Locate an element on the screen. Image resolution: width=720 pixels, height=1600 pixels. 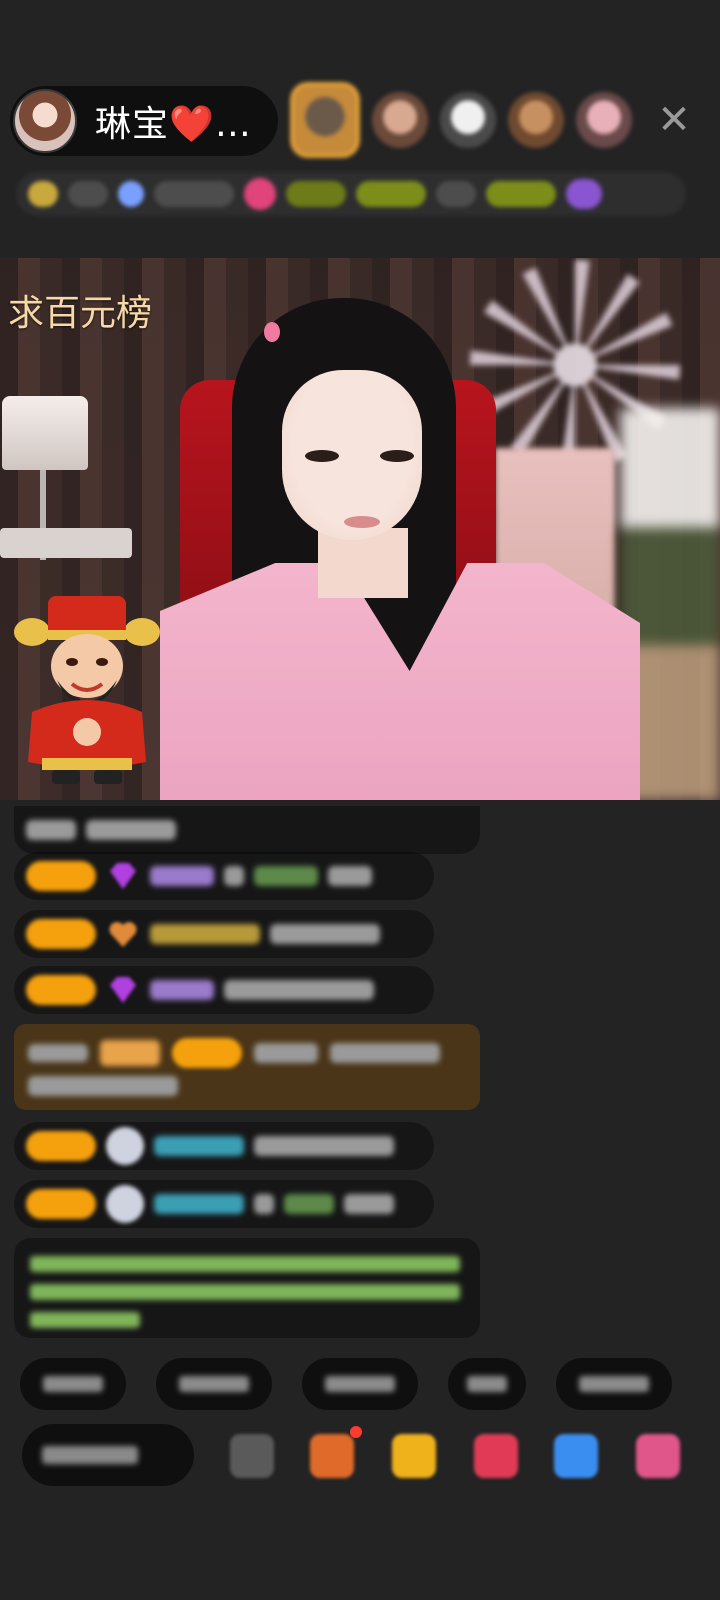
gift-box-icon is located at coordinates (332, 1456).